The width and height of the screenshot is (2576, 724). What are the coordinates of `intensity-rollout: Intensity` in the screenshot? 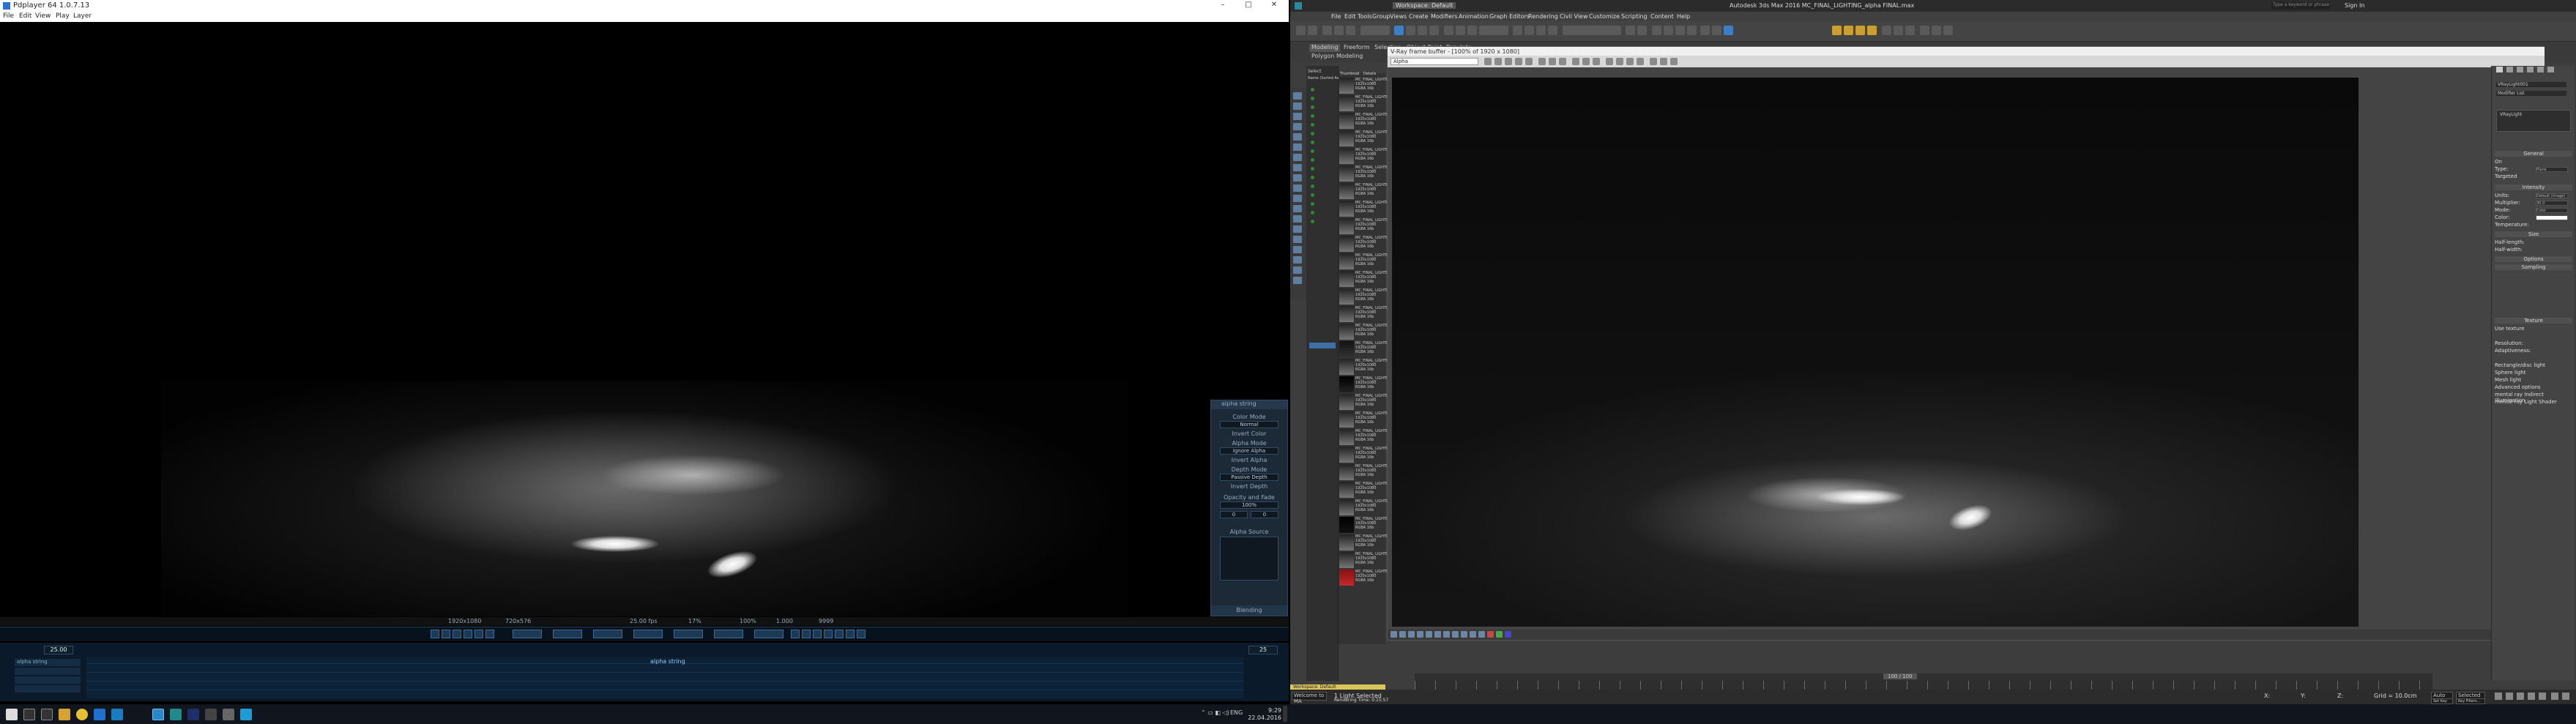 It's located at (2533, 187).